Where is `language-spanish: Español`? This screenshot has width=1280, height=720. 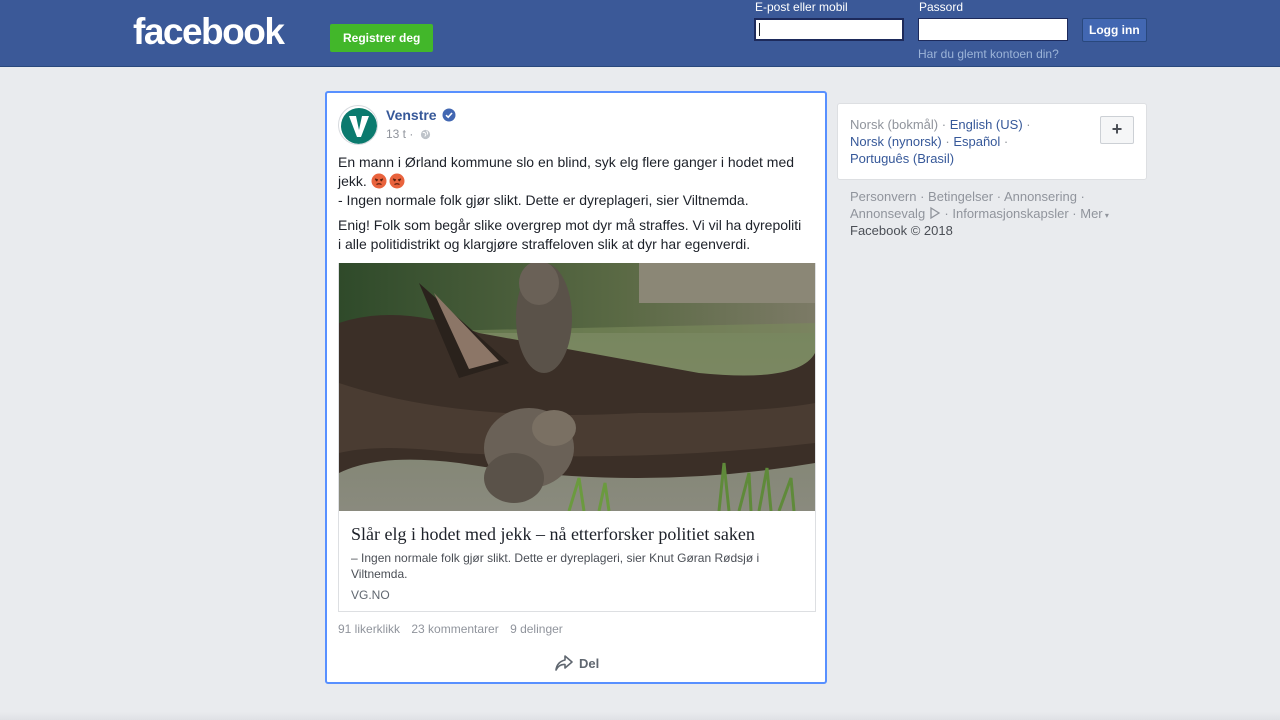 language-spanish: Español is located at coordinates (976, 141).